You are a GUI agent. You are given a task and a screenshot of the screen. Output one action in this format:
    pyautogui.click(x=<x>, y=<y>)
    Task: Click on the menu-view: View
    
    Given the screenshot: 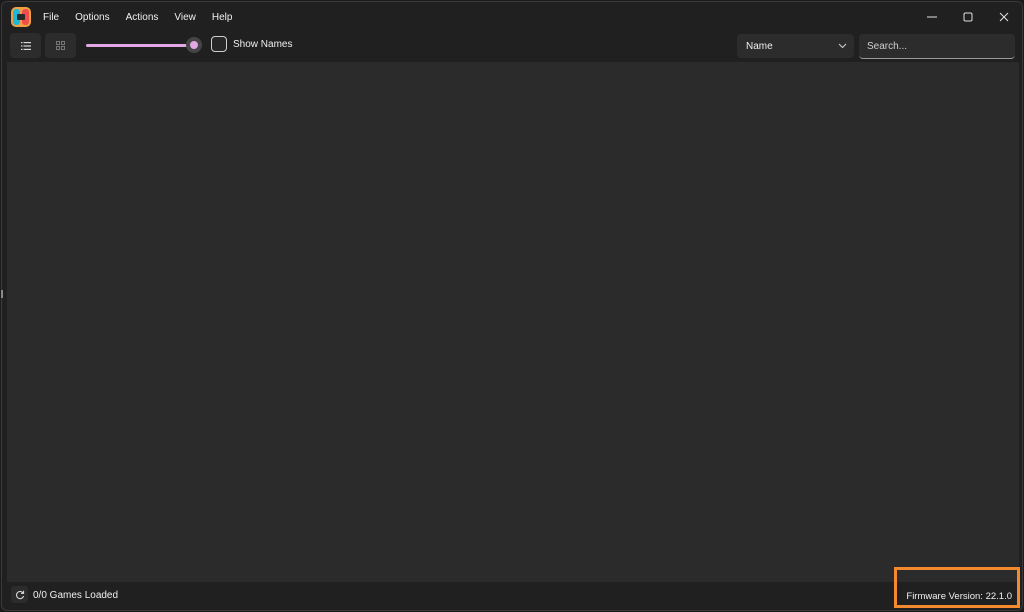 What is the action you would take?
    pyautogui.click(x=185, y=17)
    